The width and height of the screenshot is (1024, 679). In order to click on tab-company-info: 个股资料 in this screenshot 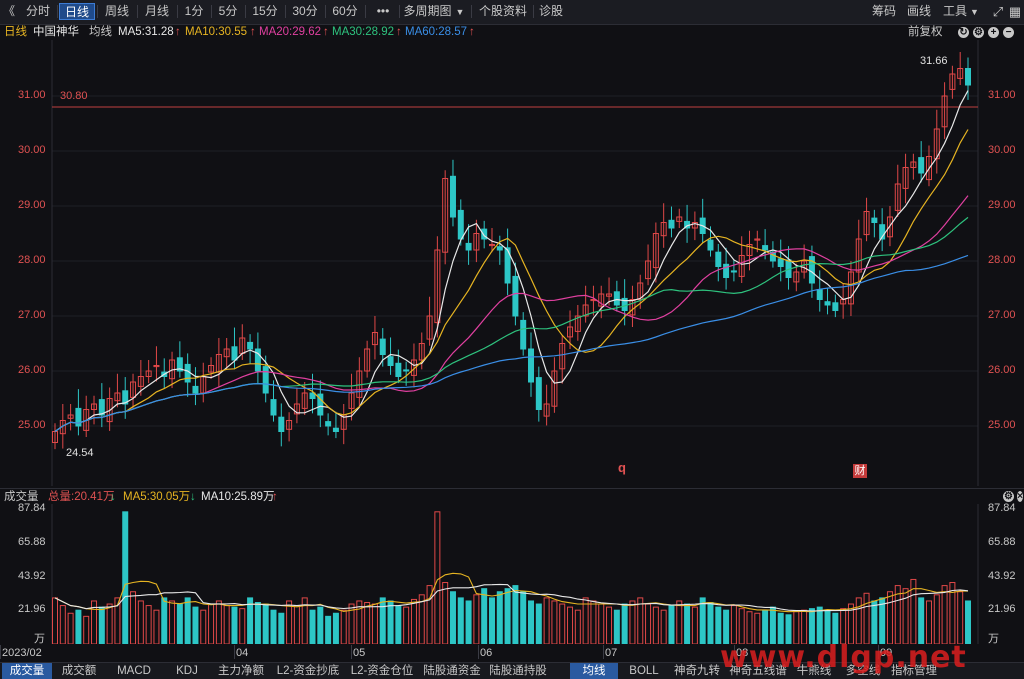, I will do `click(503, 11)`.